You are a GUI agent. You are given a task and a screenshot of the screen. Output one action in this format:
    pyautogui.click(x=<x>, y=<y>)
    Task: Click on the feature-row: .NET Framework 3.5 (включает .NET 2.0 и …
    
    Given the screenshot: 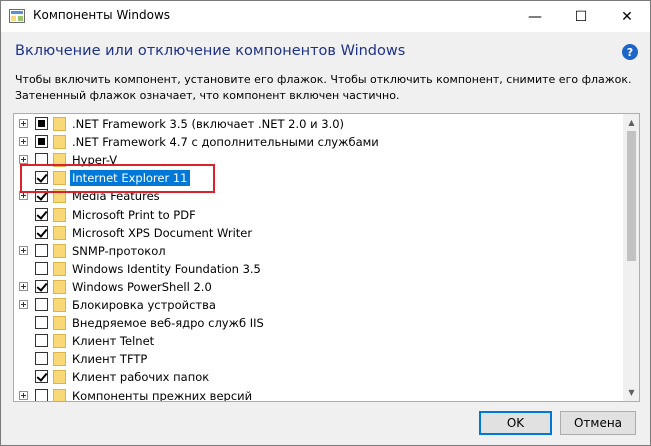 What is the action you would take?
    pyautogui.click(x=318, y=124)
    